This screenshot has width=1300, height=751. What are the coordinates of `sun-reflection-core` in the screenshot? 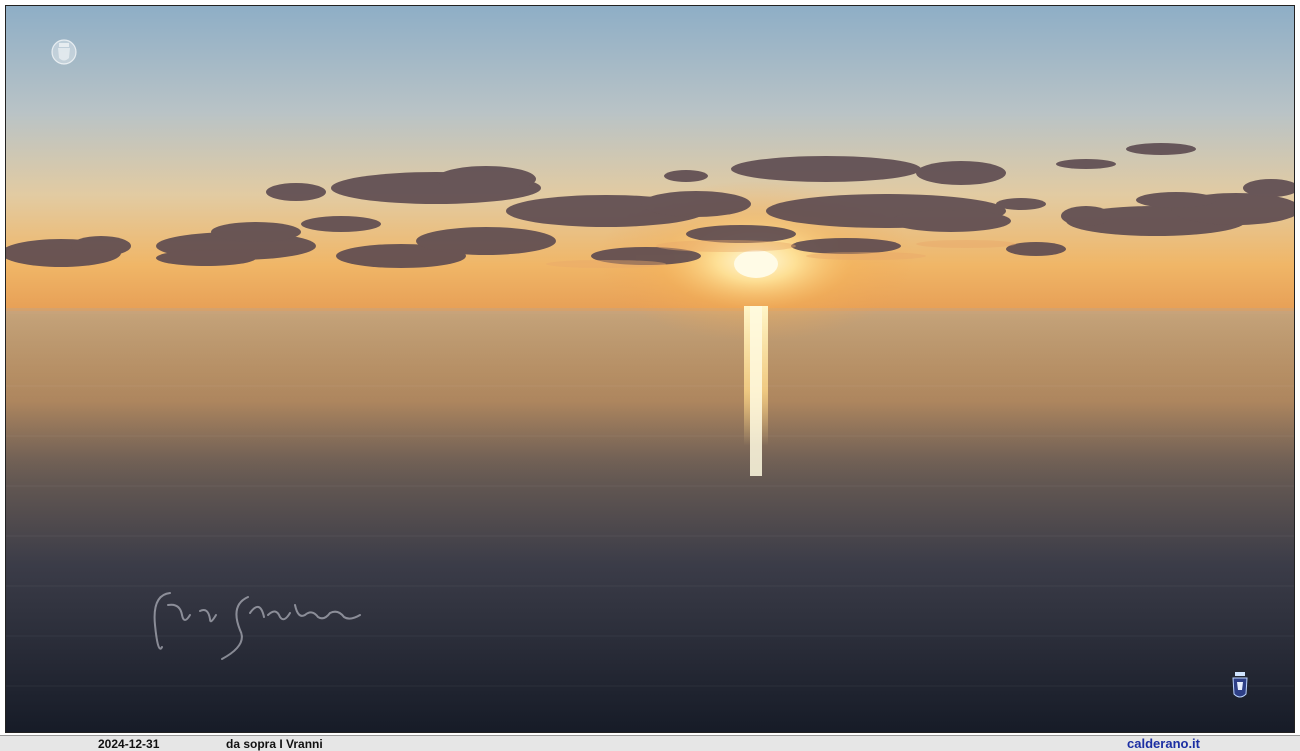 It's located at (756, 391).